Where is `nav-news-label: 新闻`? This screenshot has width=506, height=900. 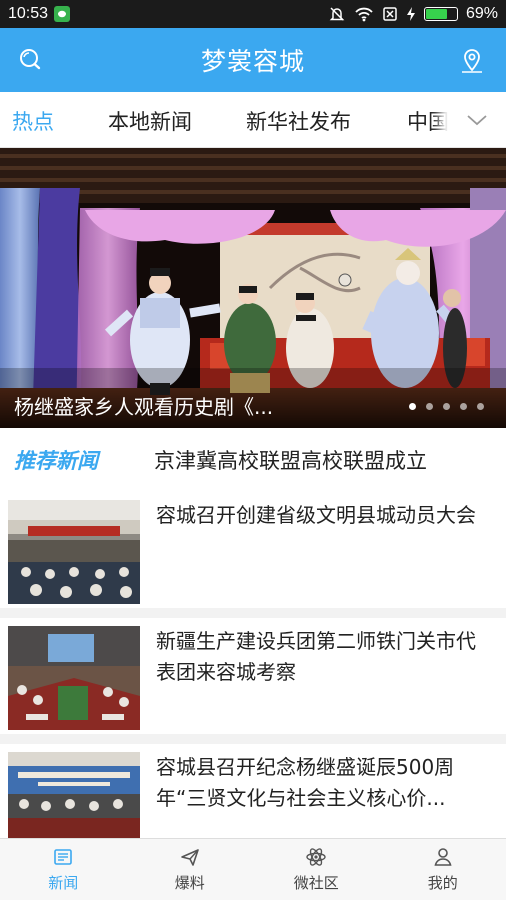
nav-news-label: 新闻 is located at coordinates (63, 883).